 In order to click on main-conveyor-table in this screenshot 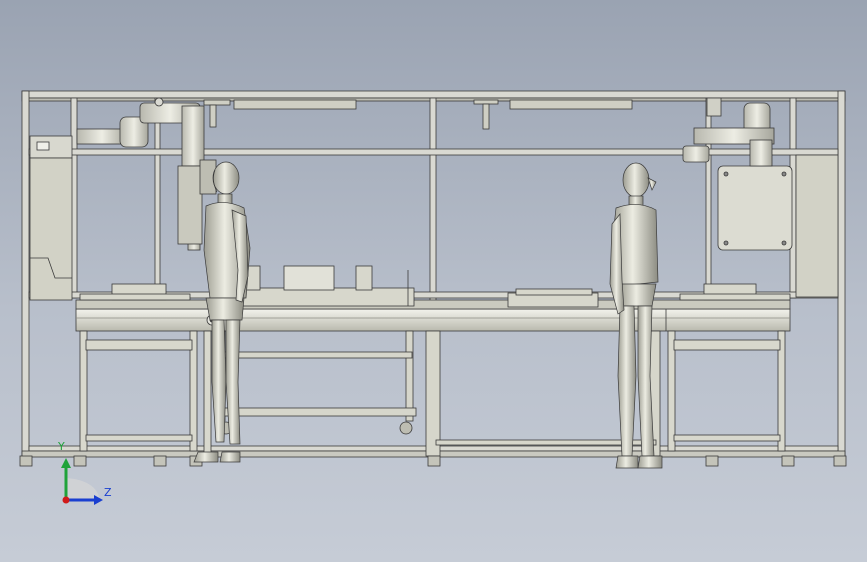, I will do `click(433, 315)`.